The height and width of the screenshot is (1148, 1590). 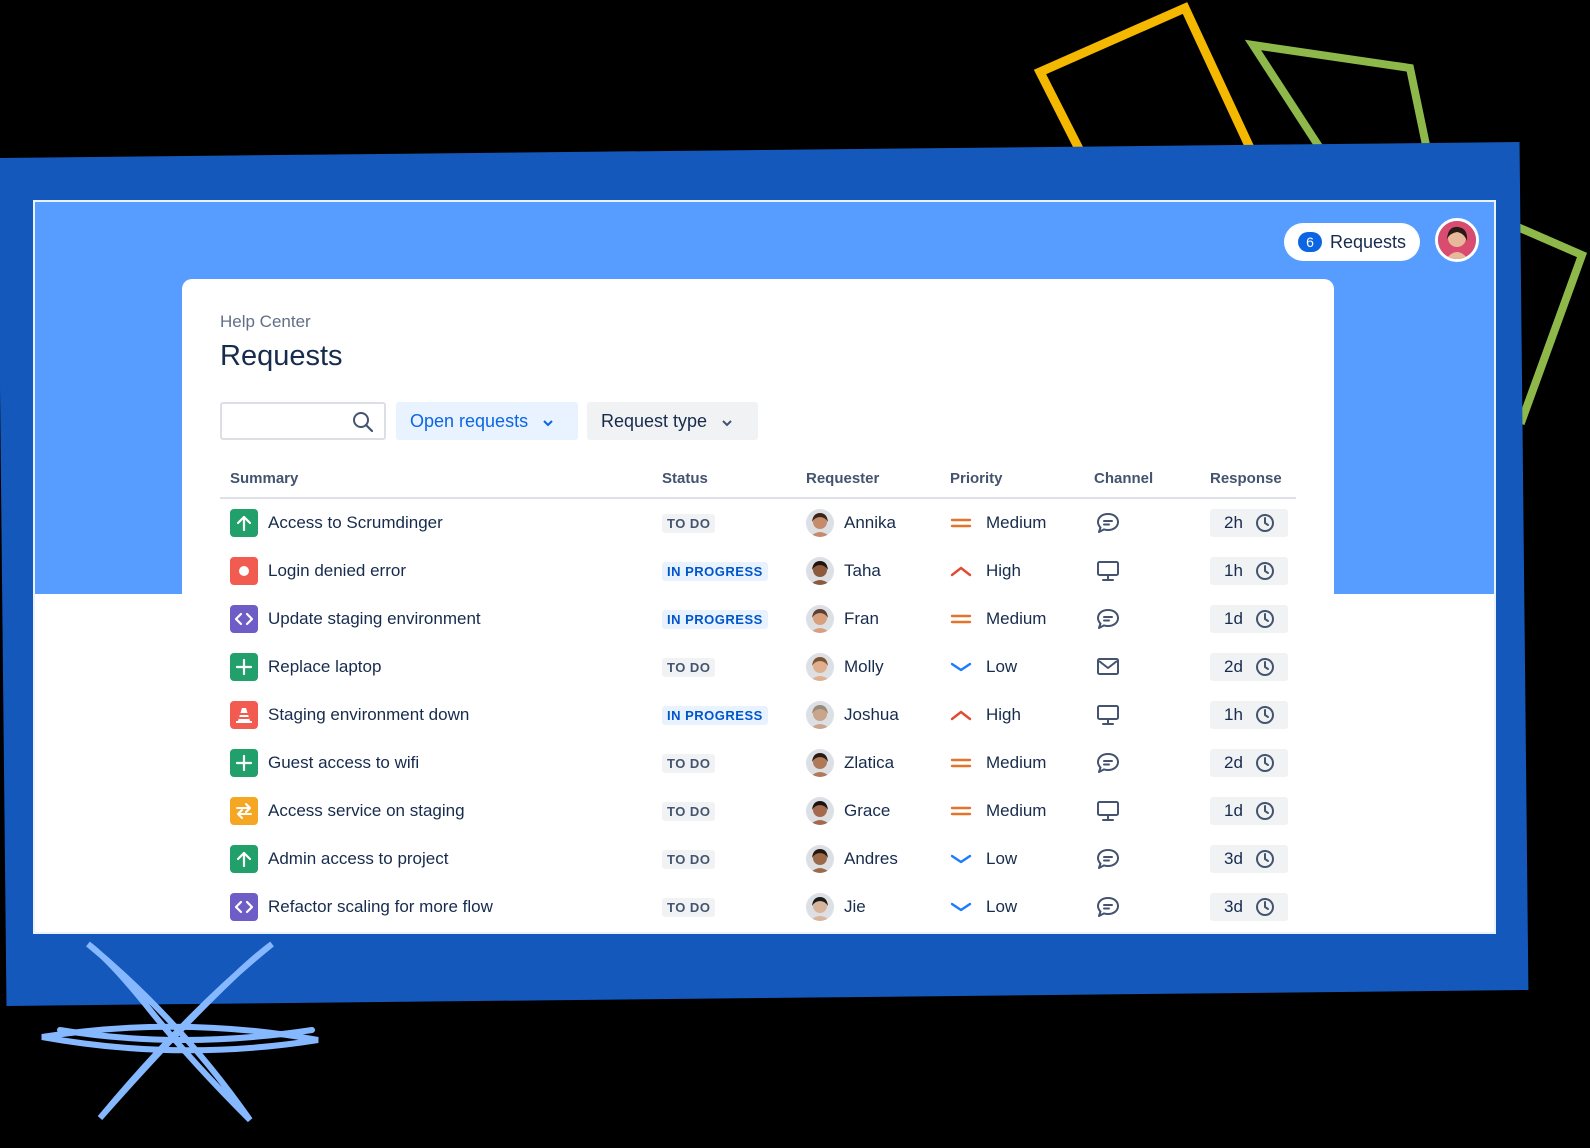 What do you see at coordinates (758, 667) in the screenshot?
I see `table-row: Replace laptop TO DO Molly Low 2d` at bounding box center [758, 667].